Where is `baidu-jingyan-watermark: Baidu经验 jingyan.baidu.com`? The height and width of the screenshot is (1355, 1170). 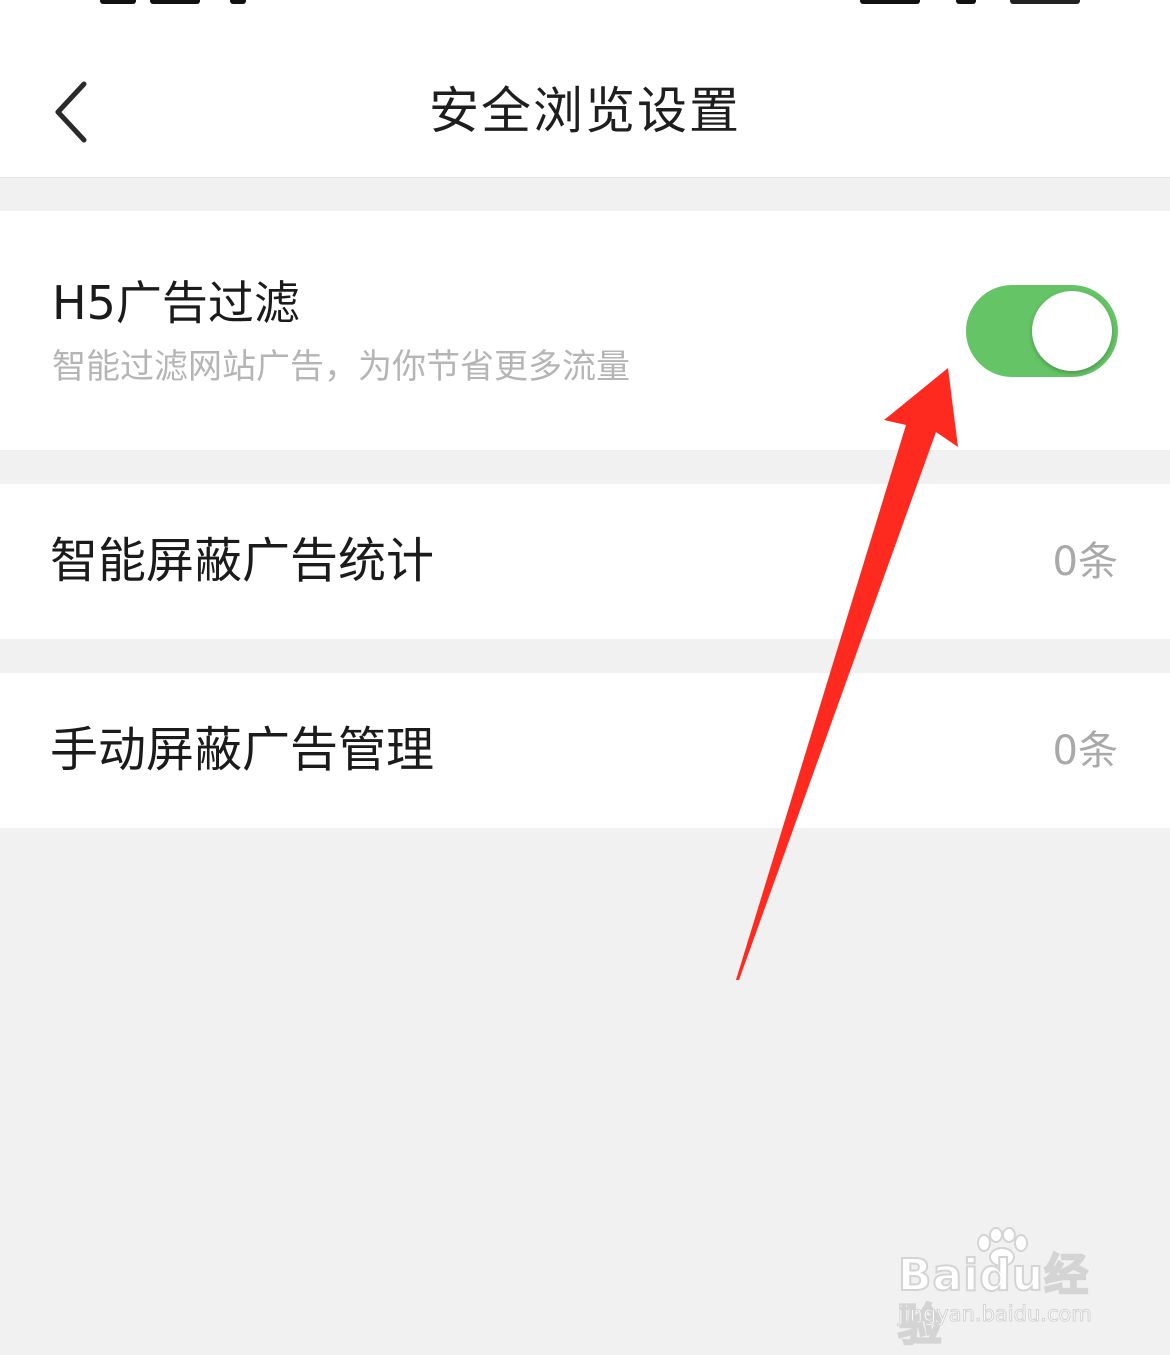
baidu-jingyan-watermark: Baidu经验 jingyan.baidu.com is located at coordinates (1005, 1288).